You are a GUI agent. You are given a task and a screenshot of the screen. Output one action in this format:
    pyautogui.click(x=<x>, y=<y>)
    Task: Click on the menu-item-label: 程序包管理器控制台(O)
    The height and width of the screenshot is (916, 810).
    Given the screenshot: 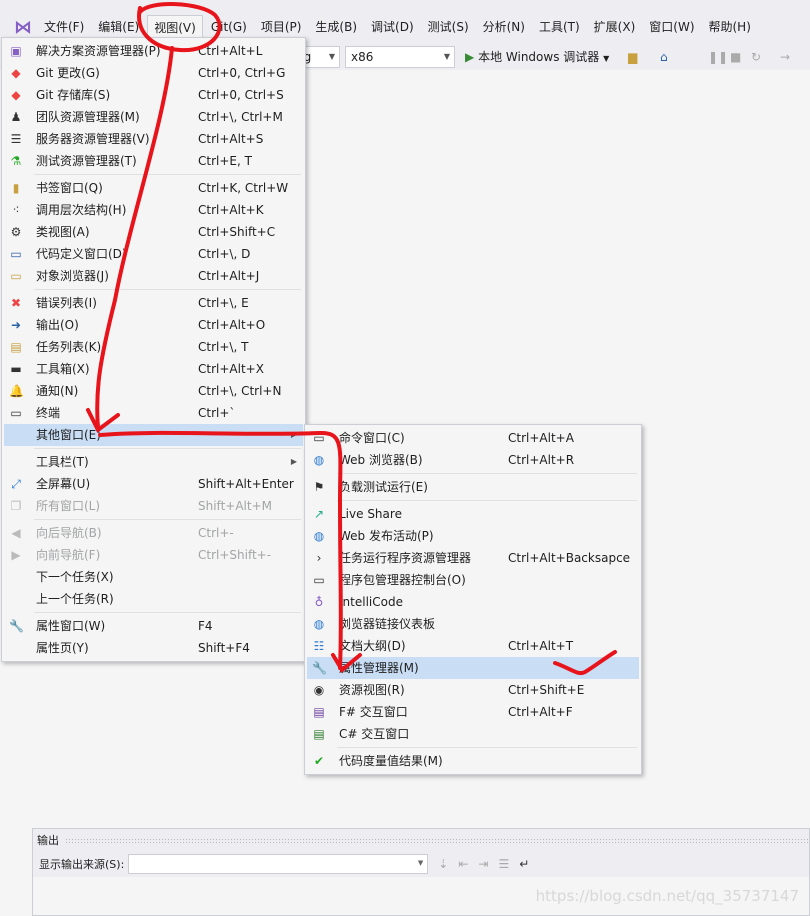 What is the action you would take?
    pyautogui.click(x=402, y=580)
    